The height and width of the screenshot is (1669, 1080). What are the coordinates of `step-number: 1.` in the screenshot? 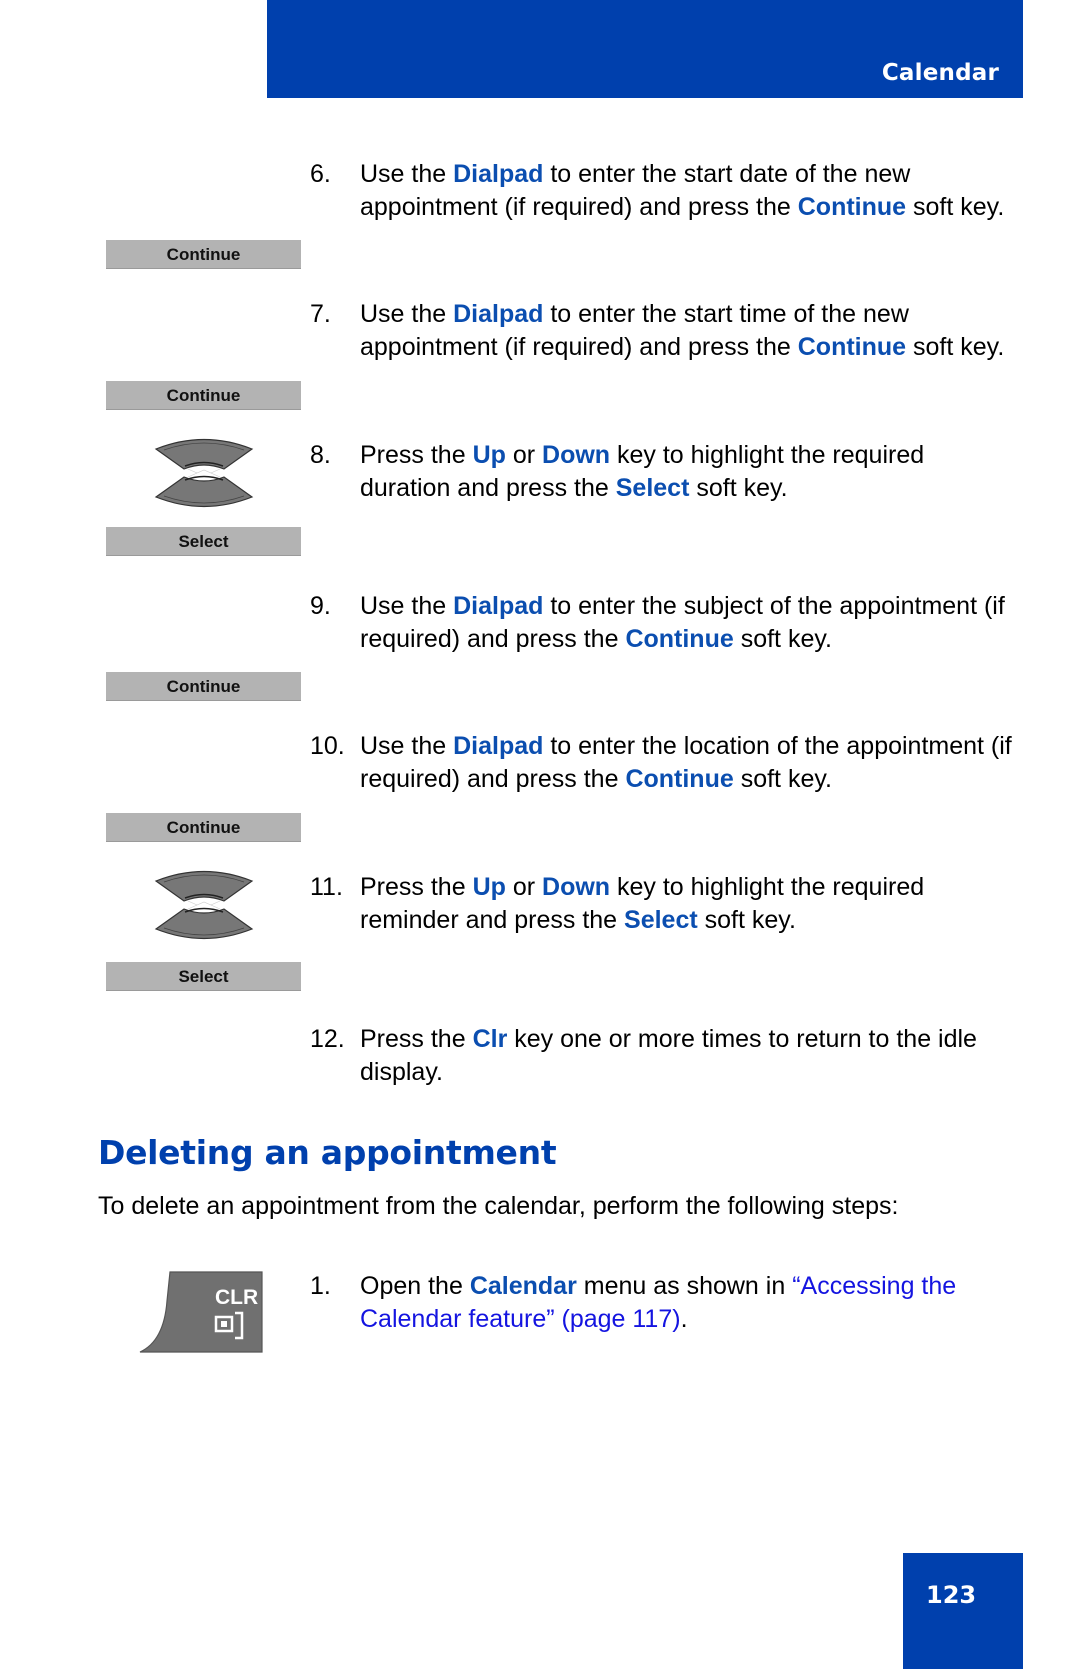 It's located at (320, 1286).